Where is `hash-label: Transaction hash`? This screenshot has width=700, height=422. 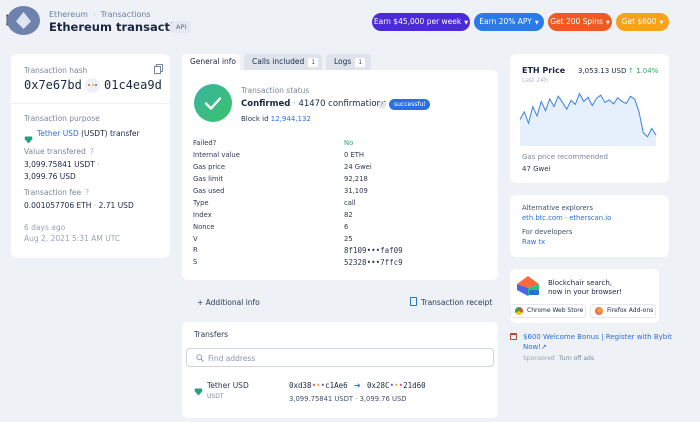 hash-label: Transaction hash is located at coordinates (56, 70).